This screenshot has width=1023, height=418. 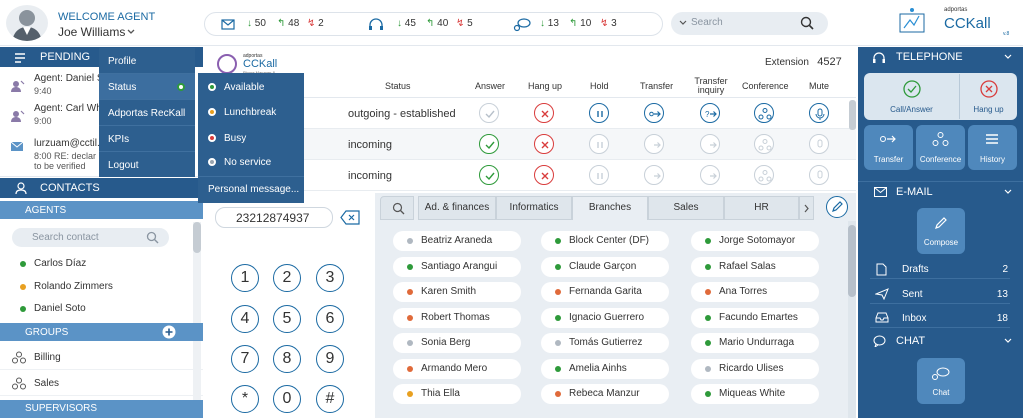 I want to click on chat-button: Chat, so click(x=941, y=381).